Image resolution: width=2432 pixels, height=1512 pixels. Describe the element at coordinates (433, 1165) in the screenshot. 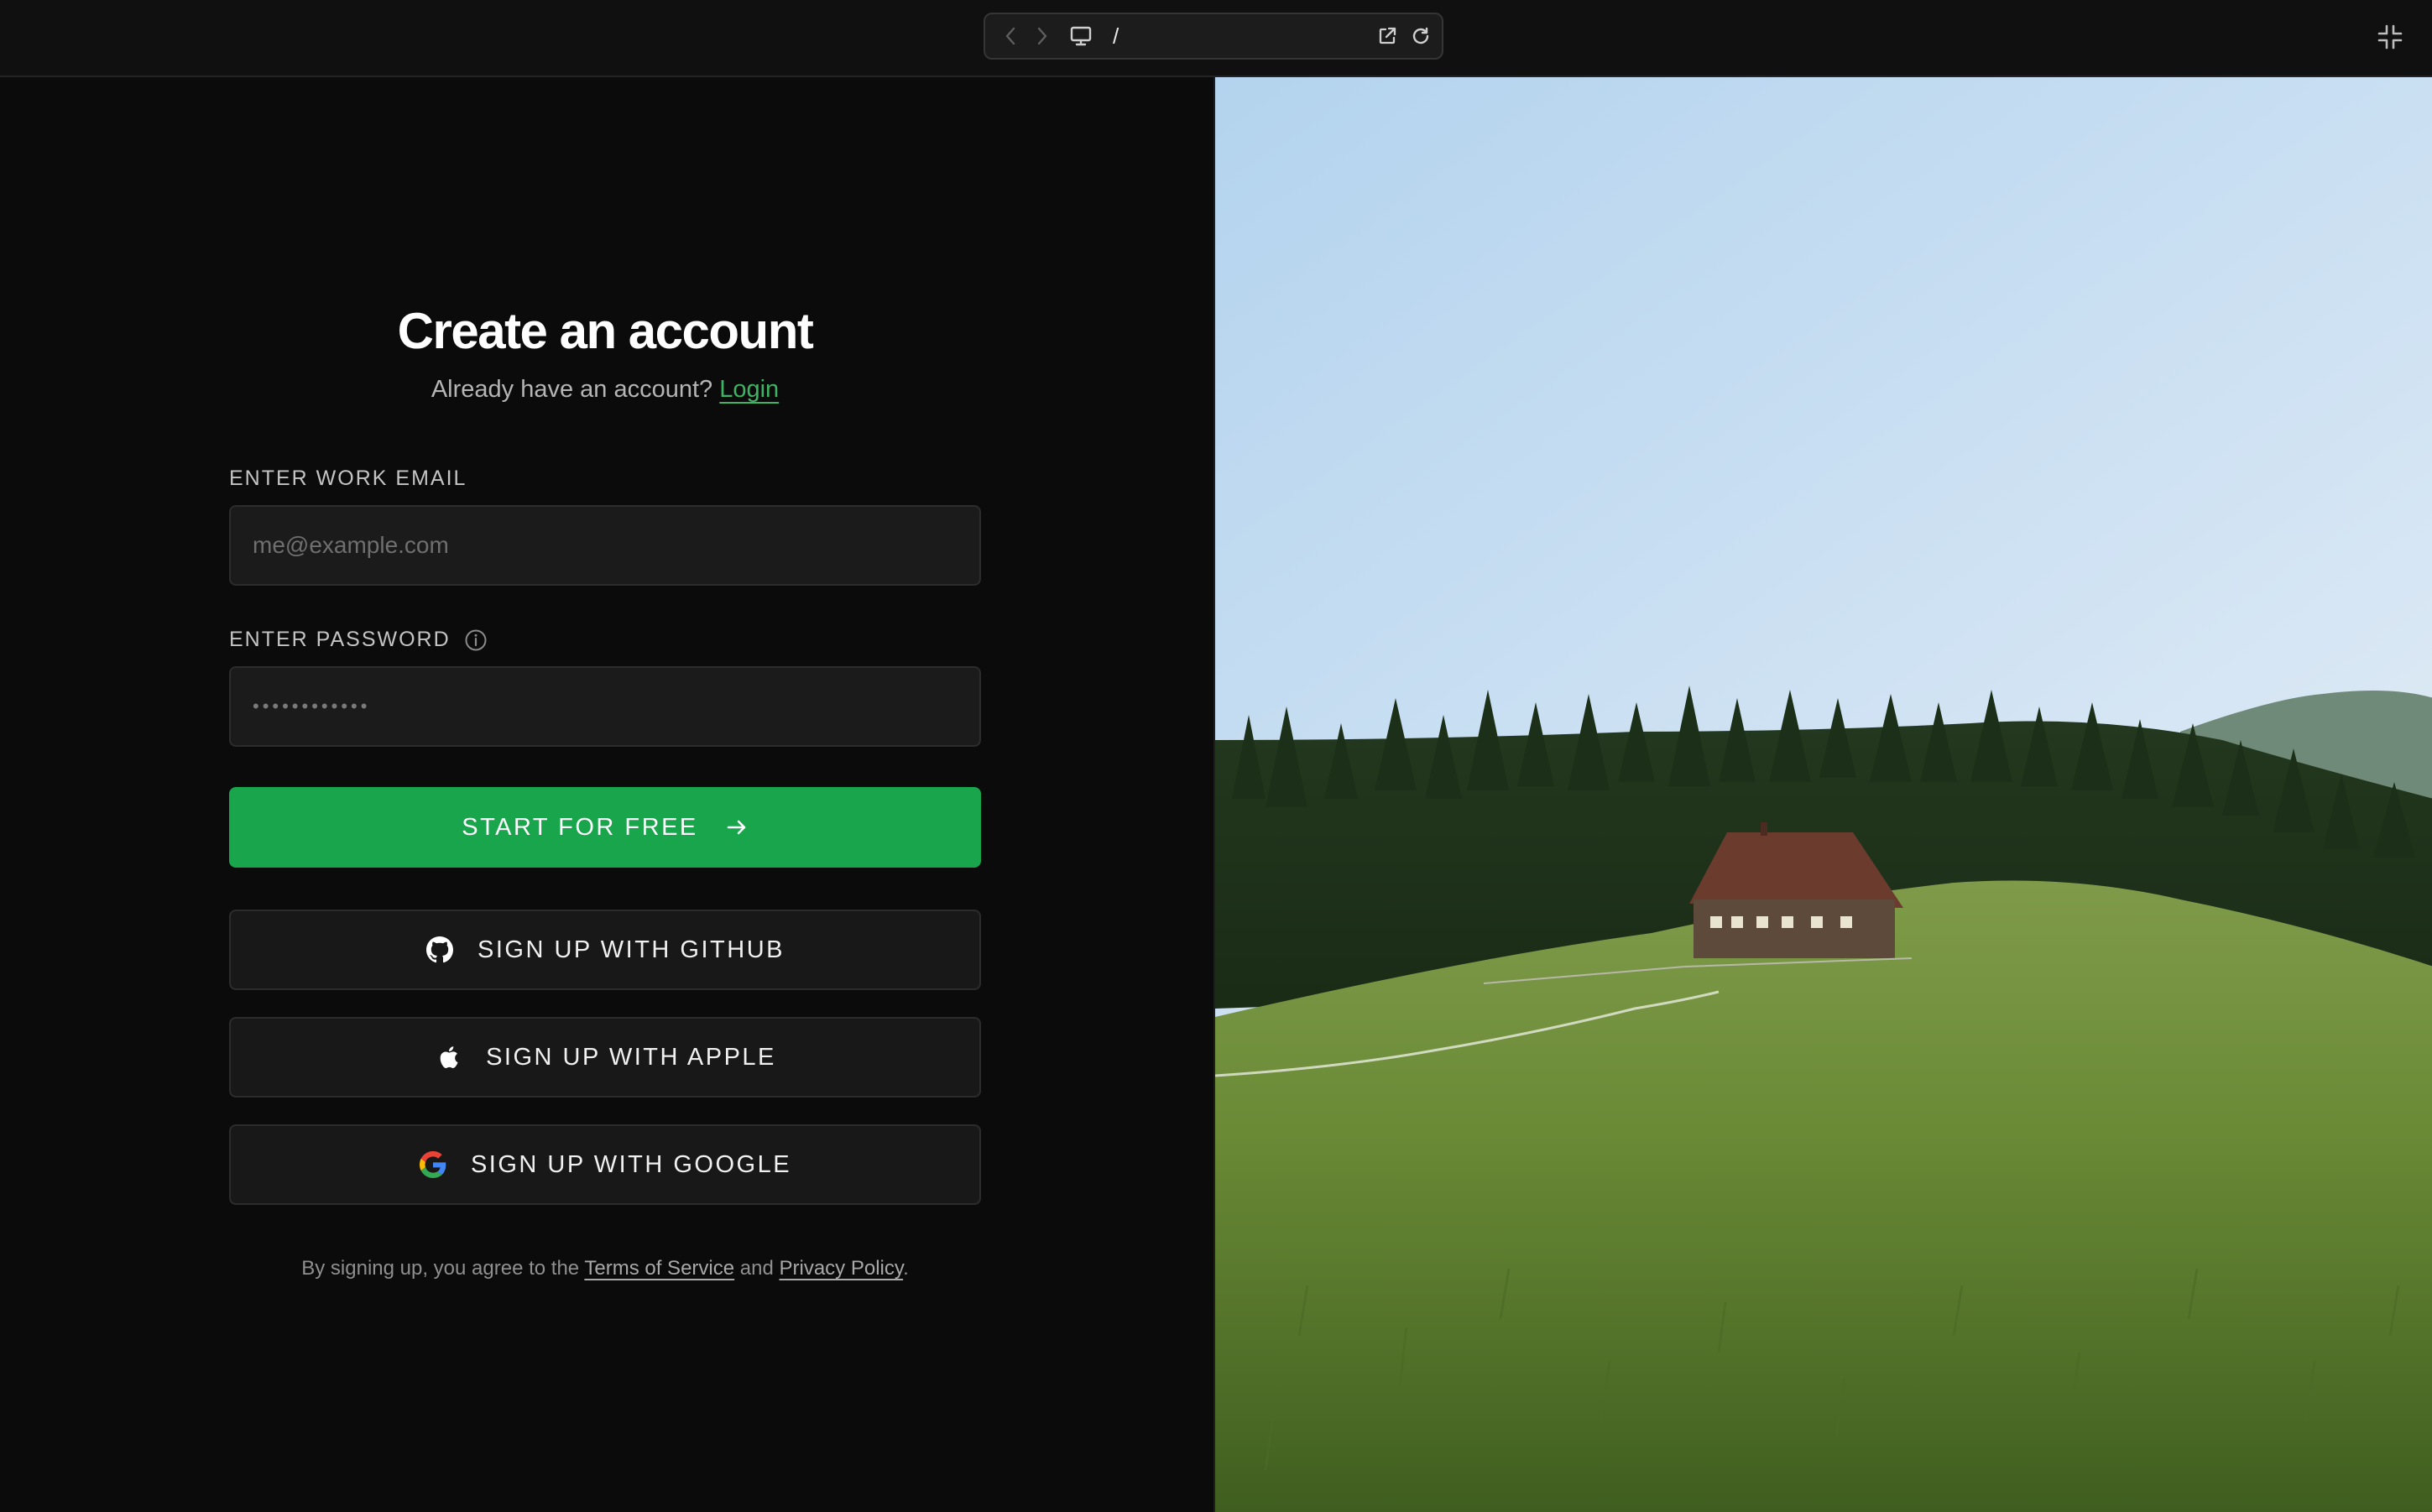

I see `google-icon` at that location.